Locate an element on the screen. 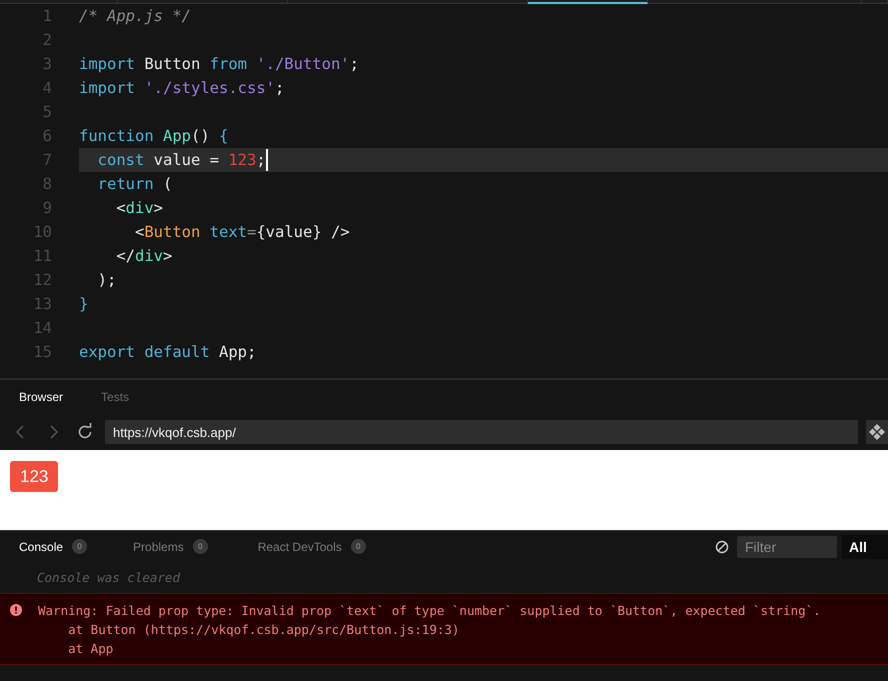  filter-field: Filter is located at coordinates (787, 547).